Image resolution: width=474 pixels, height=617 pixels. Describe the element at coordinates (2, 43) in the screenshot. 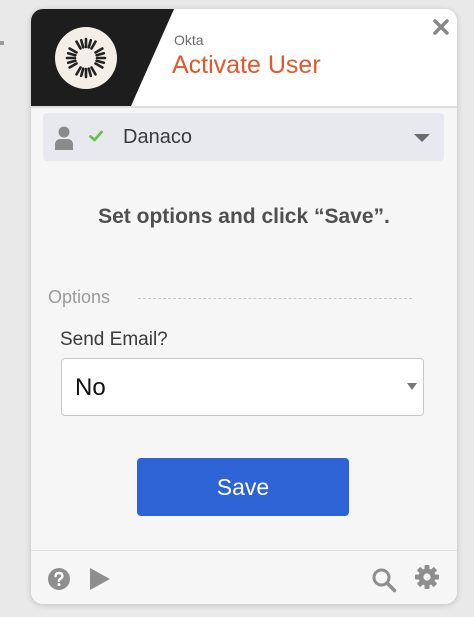

I see `background-mark` at that location.